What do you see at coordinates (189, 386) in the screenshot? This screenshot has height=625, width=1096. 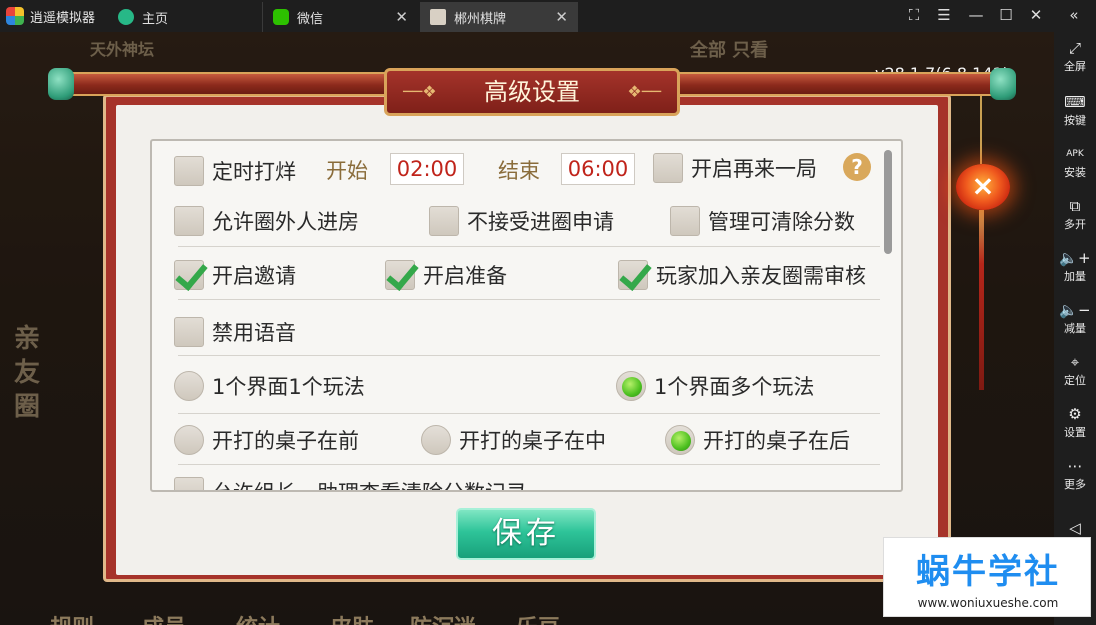 I see `layout-single-radio` at bounding box center [189, 386].